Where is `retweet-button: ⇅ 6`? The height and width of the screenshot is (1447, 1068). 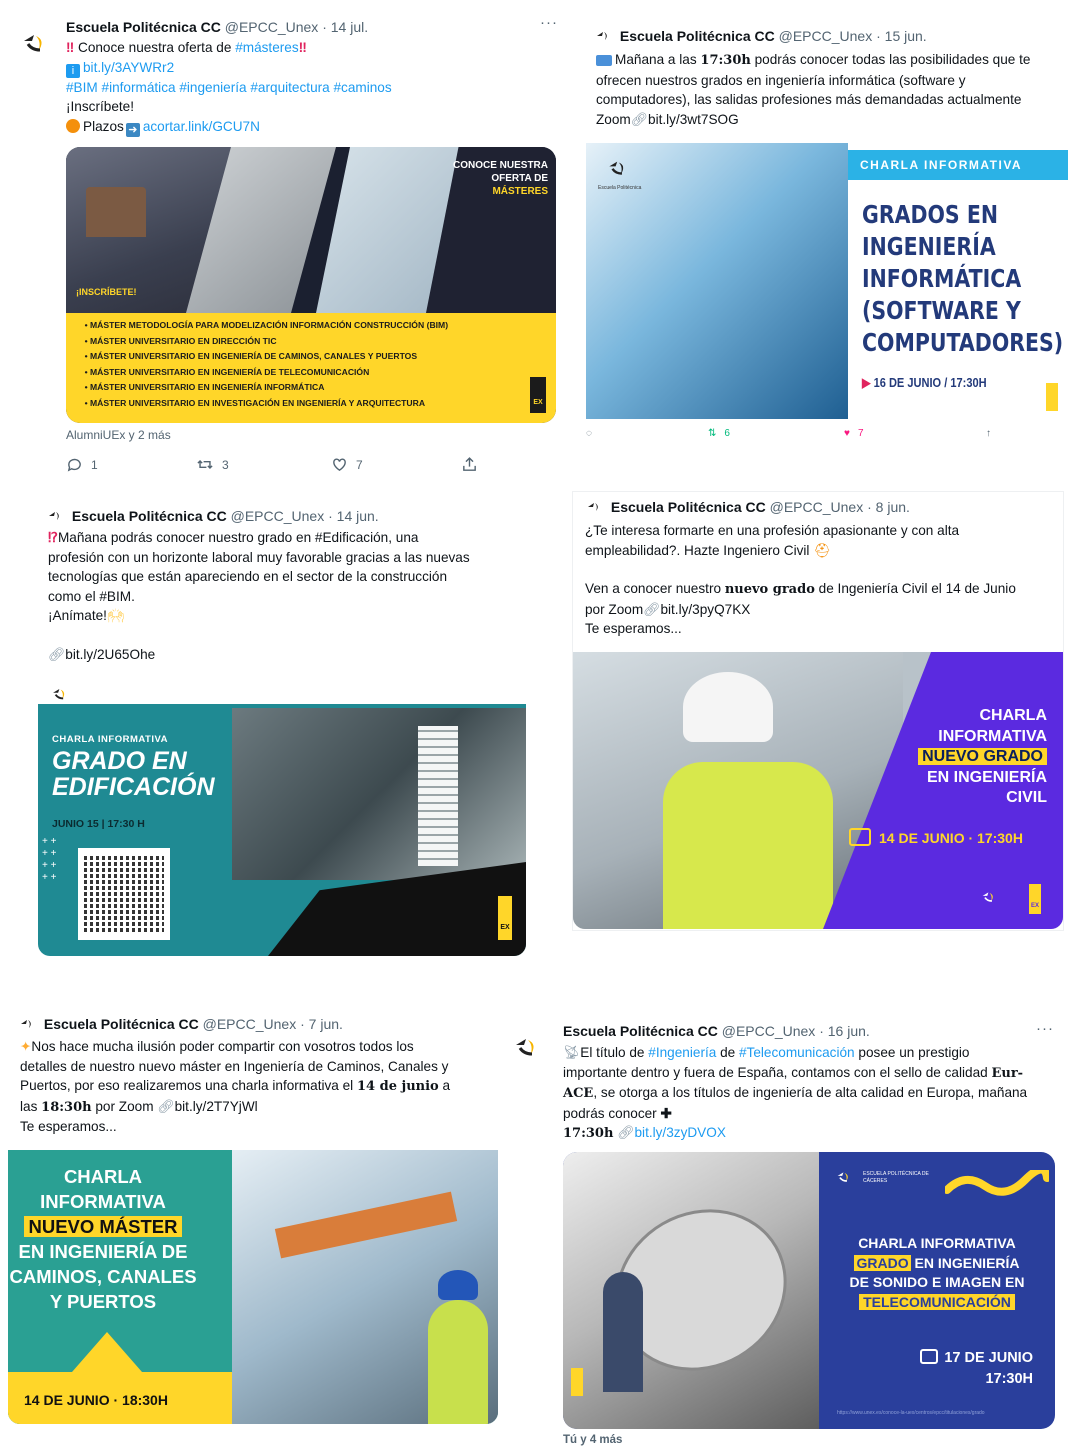 retweet-button: ⇅ 6 is located at coordinates (776, 433).